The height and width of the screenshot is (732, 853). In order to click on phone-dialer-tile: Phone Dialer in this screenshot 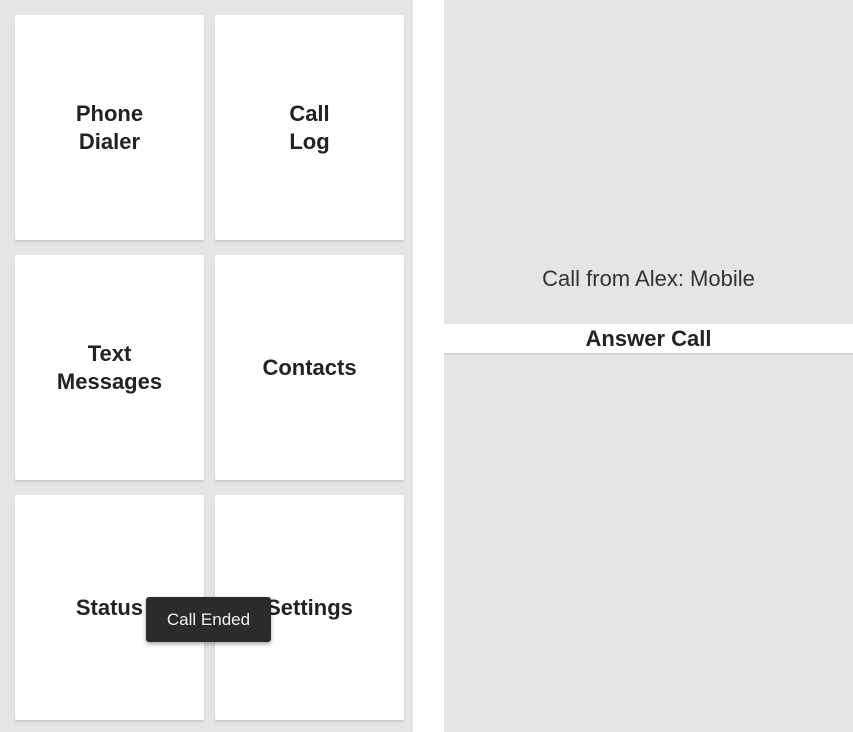, I will do `click(109, 127)`.